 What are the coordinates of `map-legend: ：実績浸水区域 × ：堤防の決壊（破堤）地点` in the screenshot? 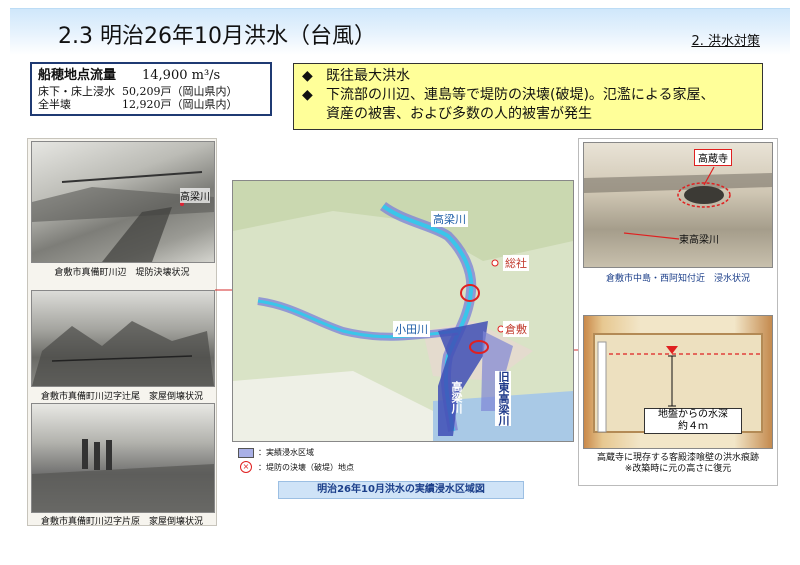 It's located at (312, 458).